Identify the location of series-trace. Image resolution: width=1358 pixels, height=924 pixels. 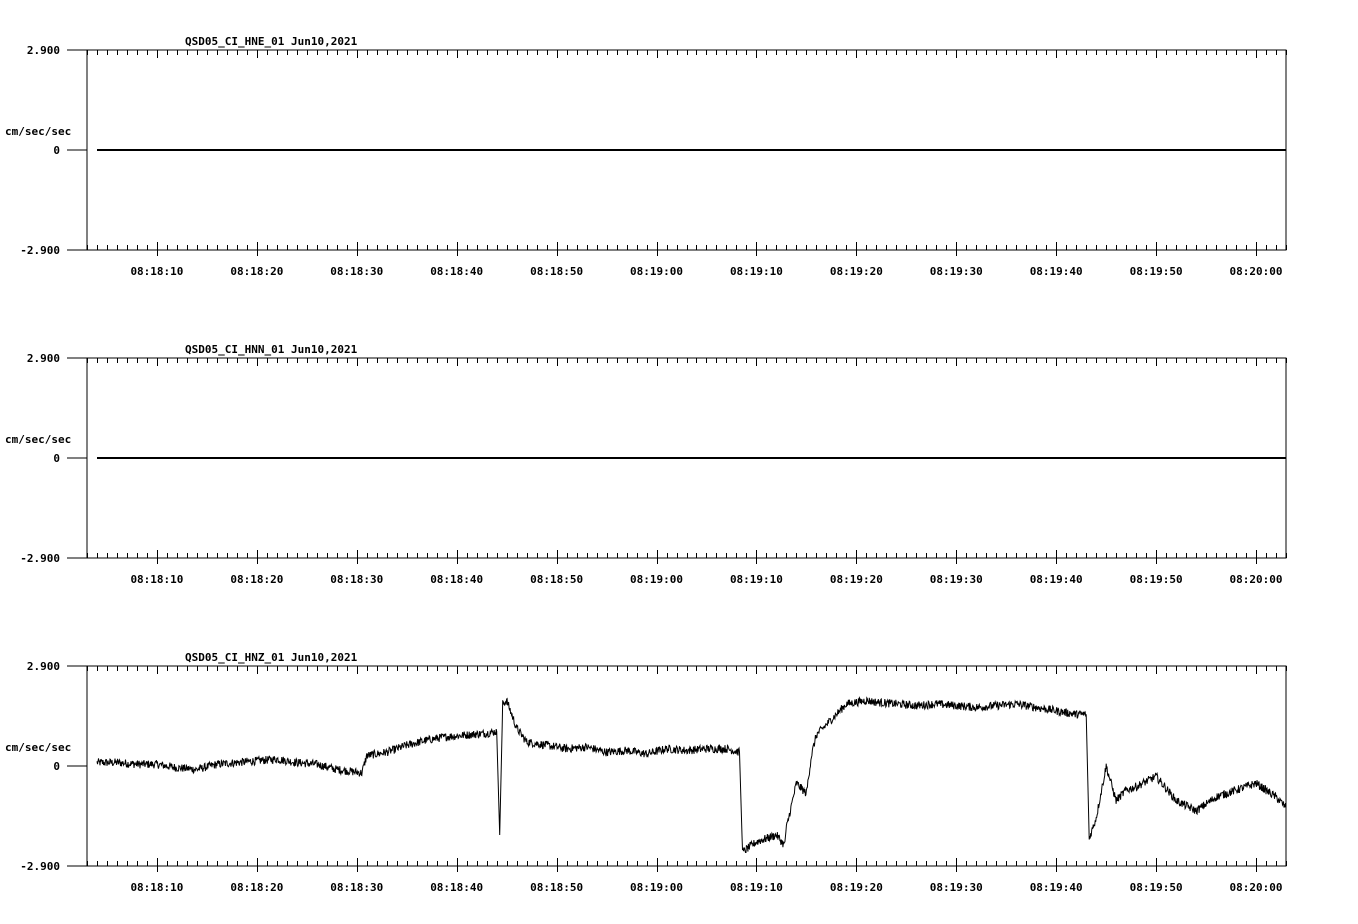
(691, 774).